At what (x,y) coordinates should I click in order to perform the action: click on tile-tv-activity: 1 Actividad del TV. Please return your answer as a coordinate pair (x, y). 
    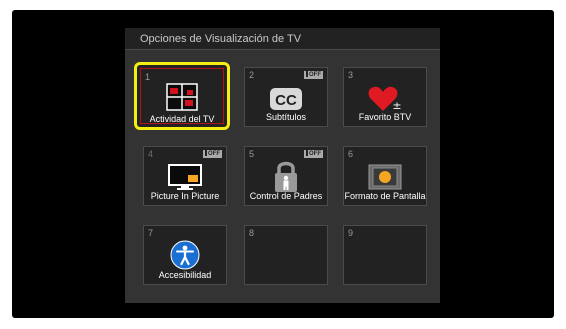
    Looking at the image, I should click on (182, 96).